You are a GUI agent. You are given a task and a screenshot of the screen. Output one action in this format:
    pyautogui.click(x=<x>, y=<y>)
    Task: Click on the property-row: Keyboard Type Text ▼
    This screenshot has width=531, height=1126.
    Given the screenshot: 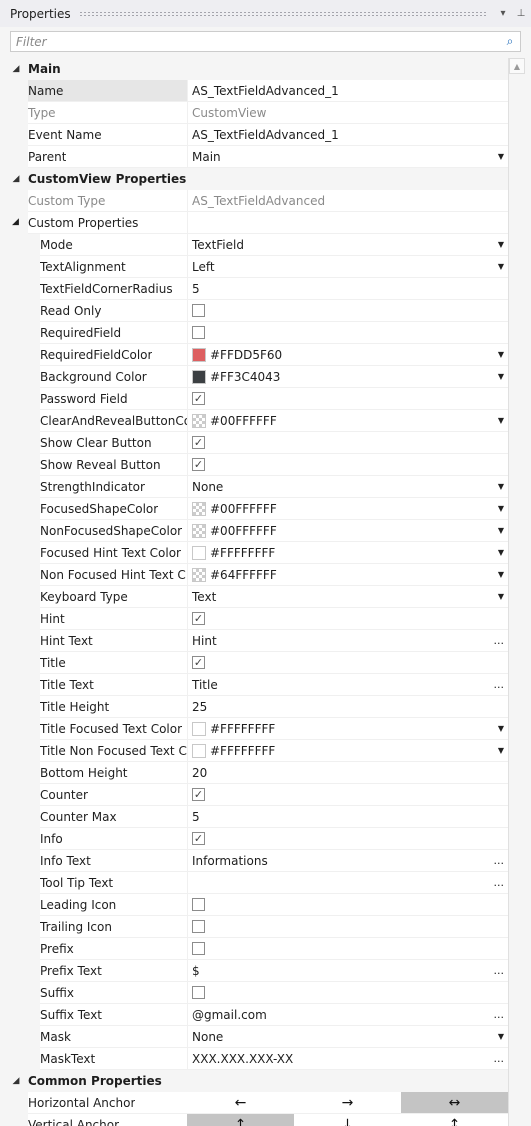 What is the action you would take?
    pyautogui.click(x=256, y=597)
    